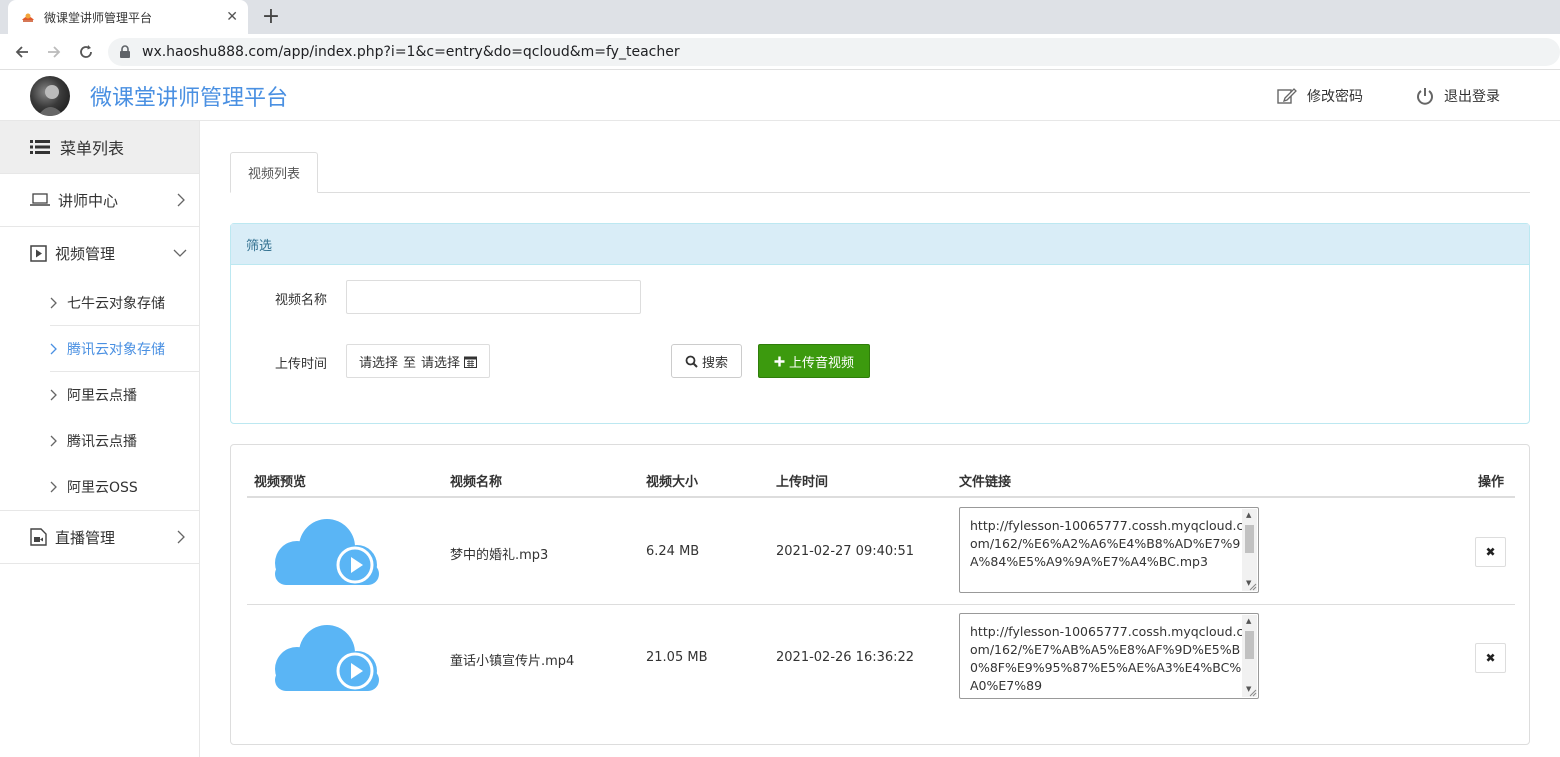 Image resolution: width=1560 pixels, height=757 pixels. I want to click on play-square-icon, so click(38, 253).